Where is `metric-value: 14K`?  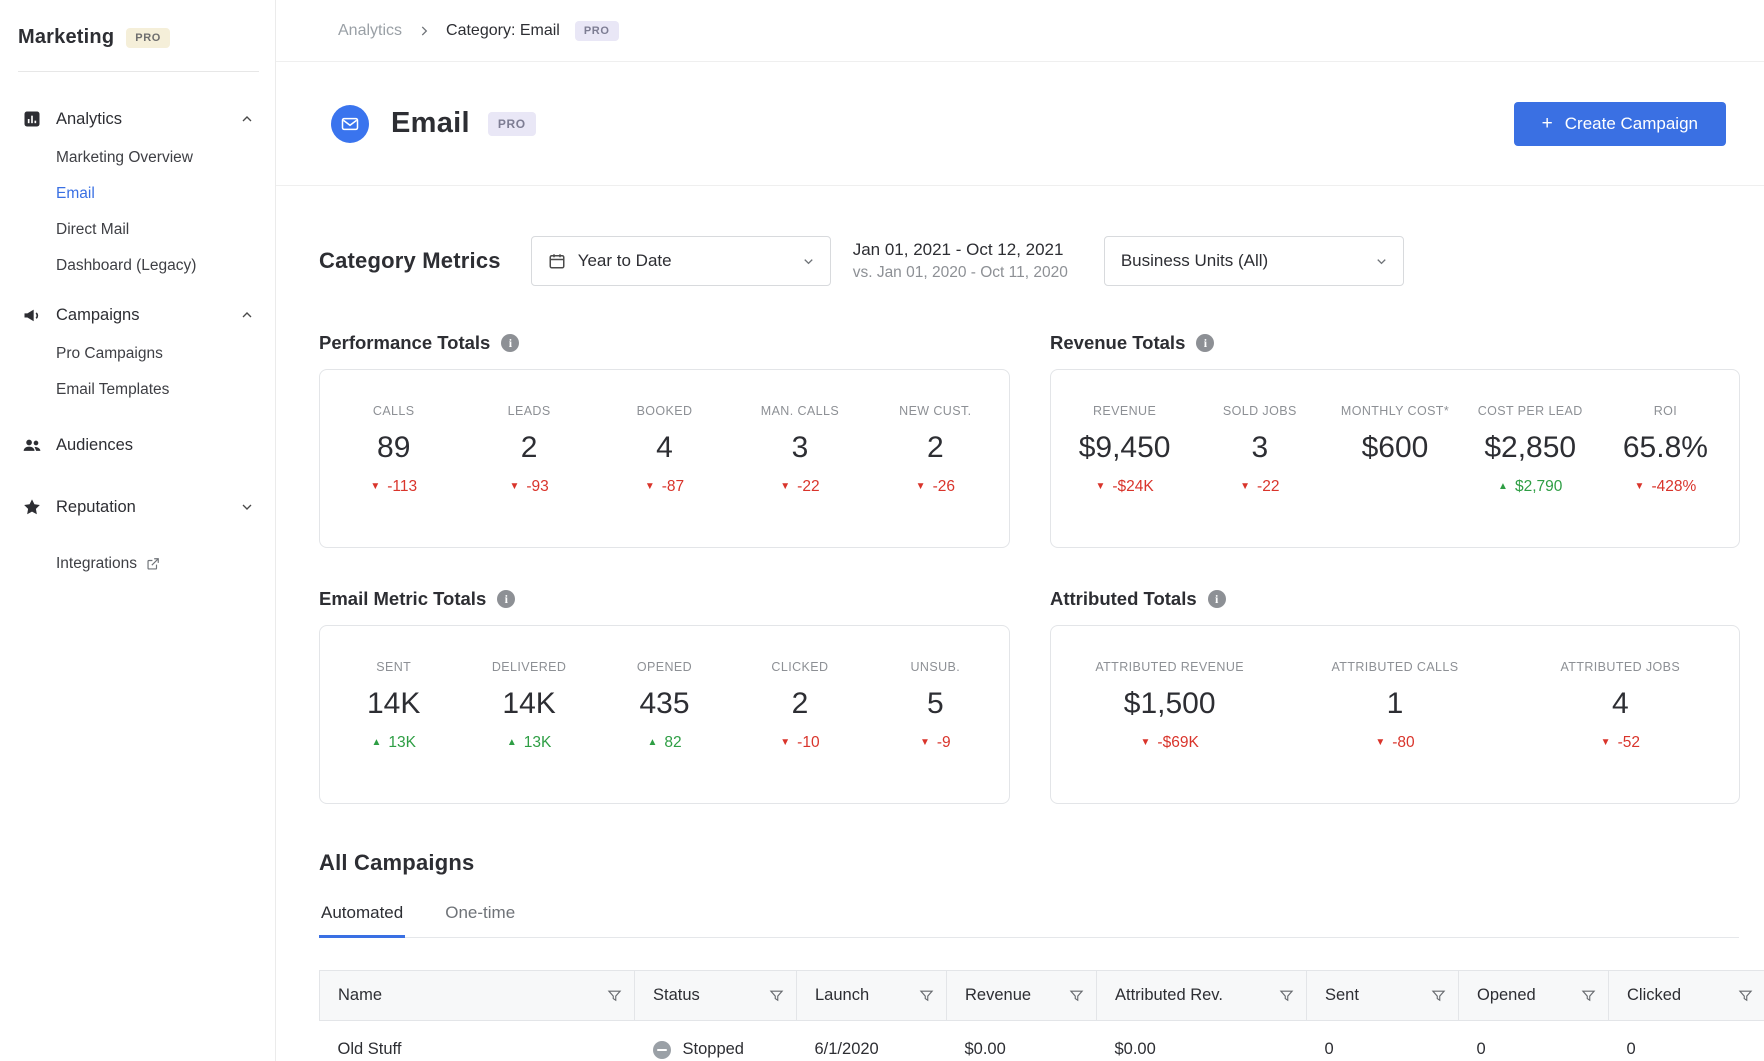
metric-value: 14K is located at coordinates (529, 703).